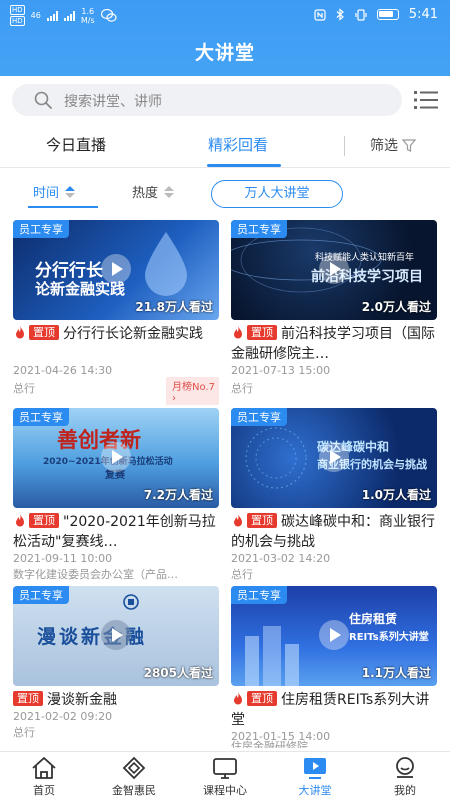  I want to click on view-count: 7.2万人看过, so click(178, 495).